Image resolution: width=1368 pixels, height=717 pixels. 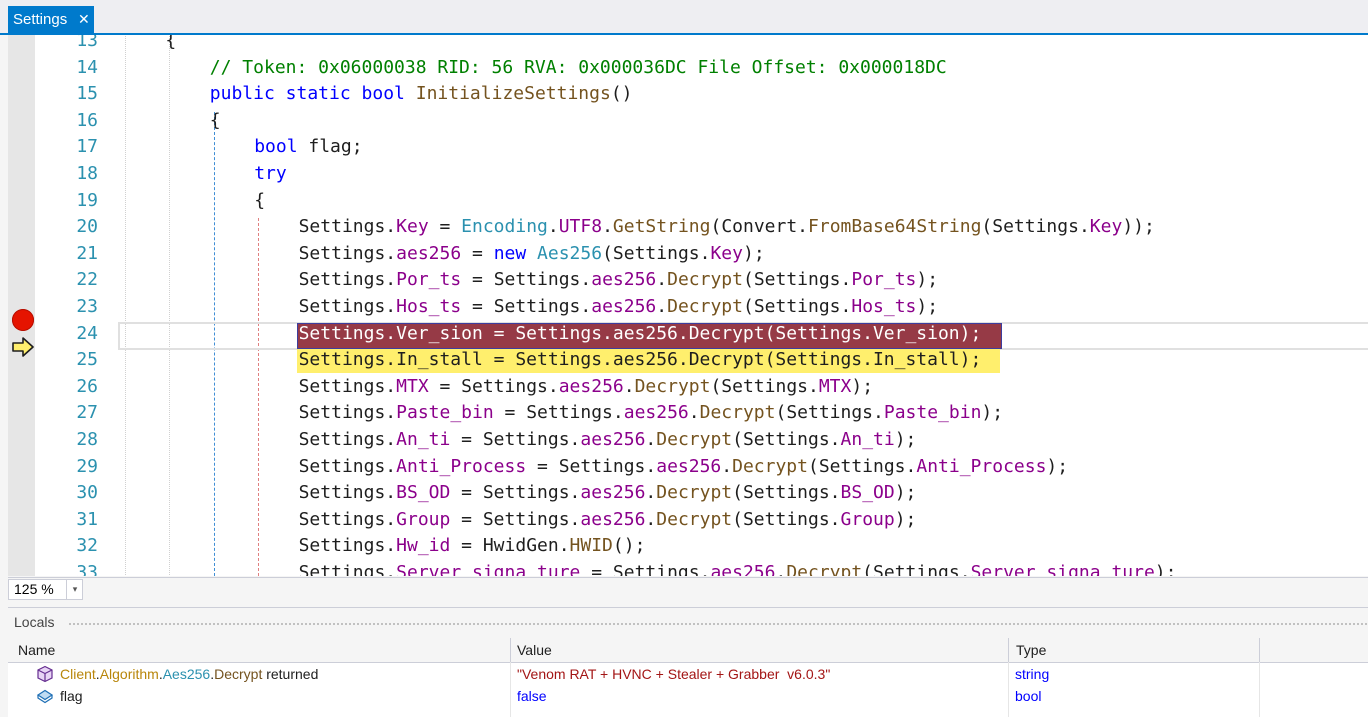 What do you see at coordinates (23, 320) in the screenshot?
I see `breakpoint-icon` at bounding box center [23, 320].